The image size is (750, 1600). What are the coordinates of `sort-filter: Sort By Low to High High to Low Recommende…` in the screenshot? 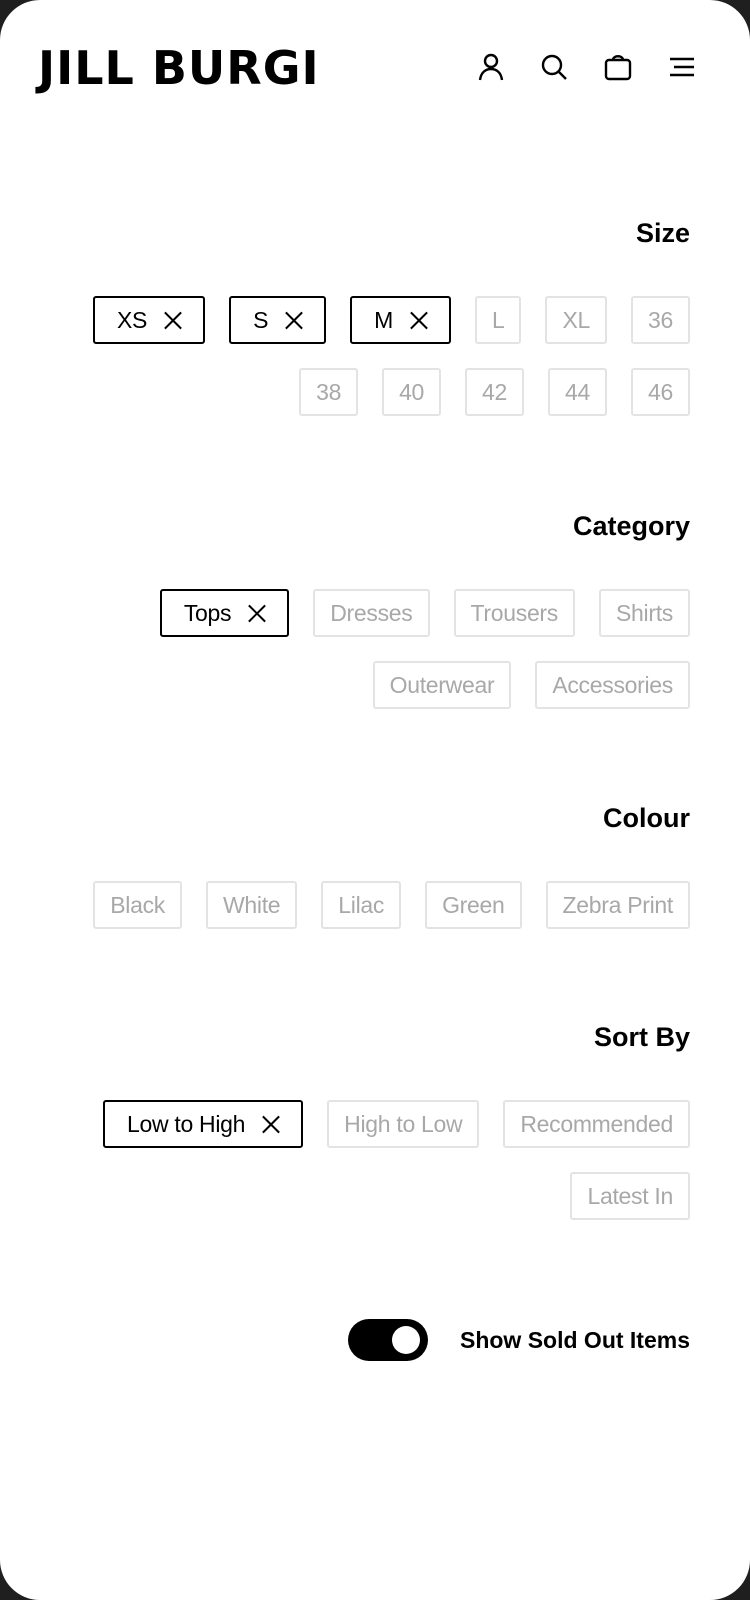 It's located at (390, 1120).